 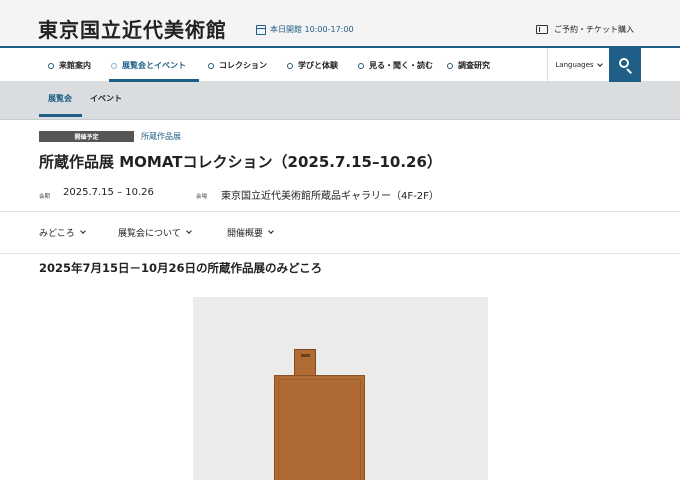 What do you see at coordinates (594, 29) in the screenshot?
I see `ticket-link-label: ご予約・チケット購入` at bounding box center [594, 29].